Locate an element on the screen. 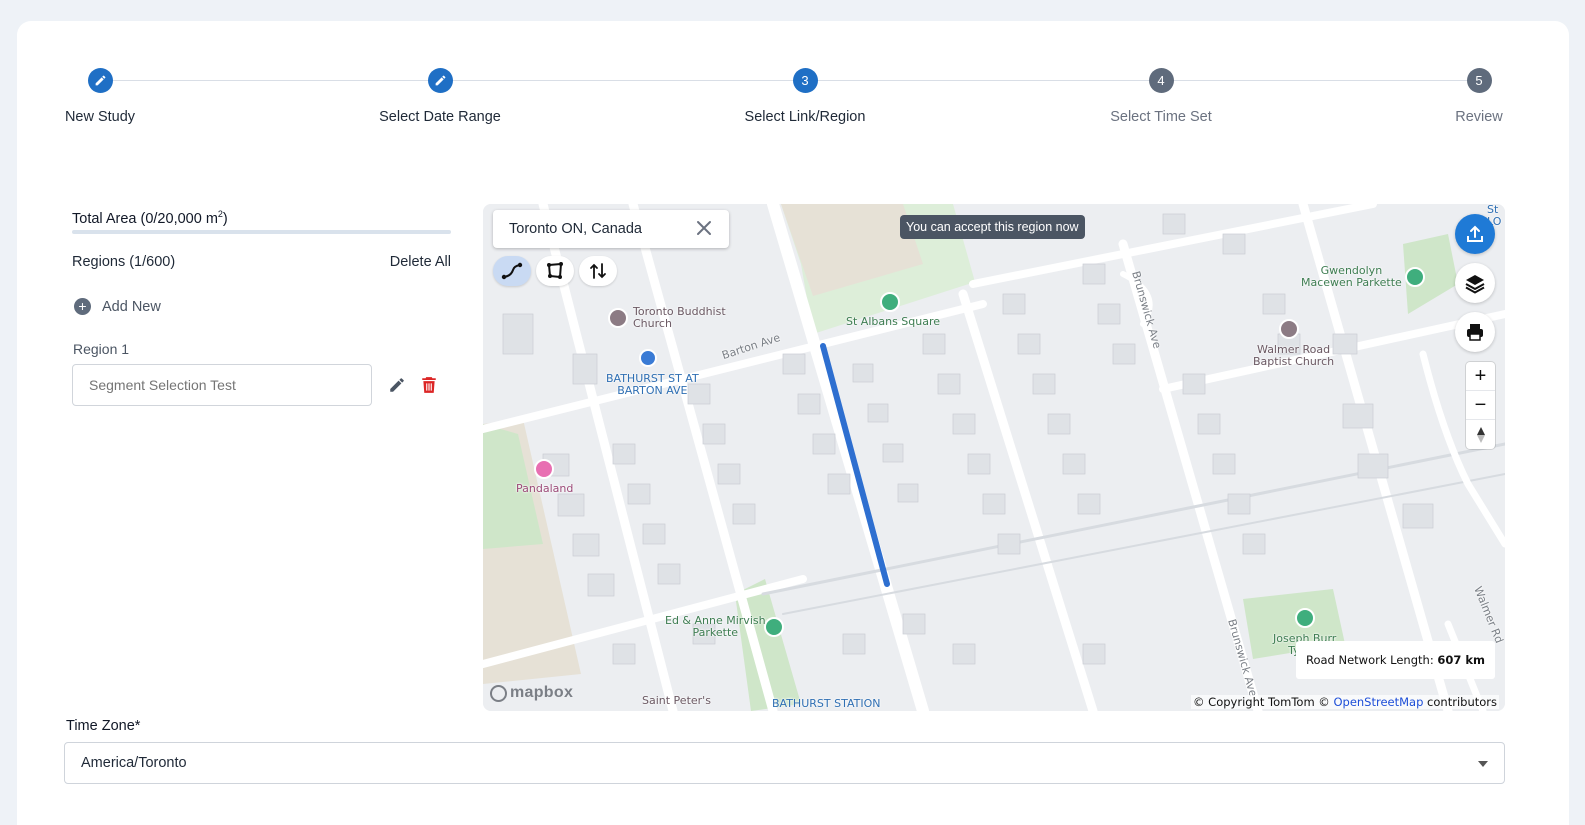 The image size is (1585, 825). search-value: Toronto ON, Canada is located at coordinates (575, 229).